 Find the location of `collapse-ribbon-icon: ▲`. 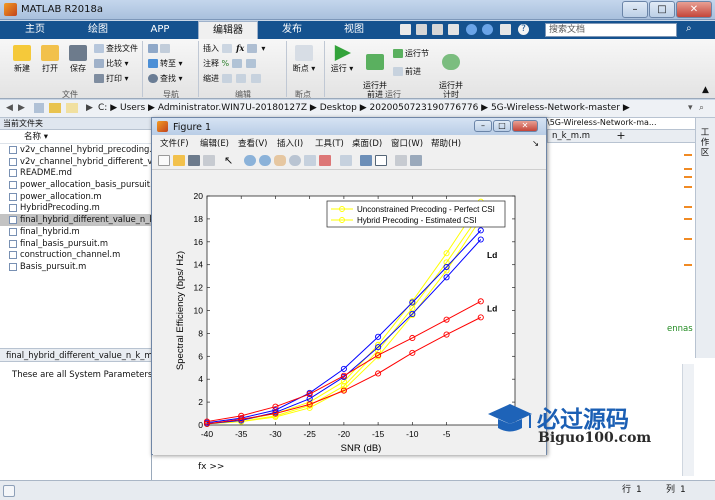

collapse-ribbon-icon: ▲ is located at coordinates (705, 90).